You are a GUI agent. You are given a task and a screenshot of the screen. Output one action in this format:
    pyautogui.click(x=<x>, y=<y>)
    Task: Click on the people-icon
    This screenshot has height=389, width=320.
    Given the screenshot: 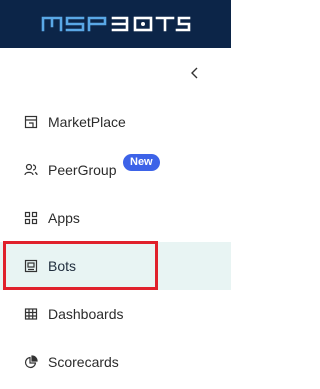 What is the action you would take?
    pyautogui.click(x=31, y=170)
    